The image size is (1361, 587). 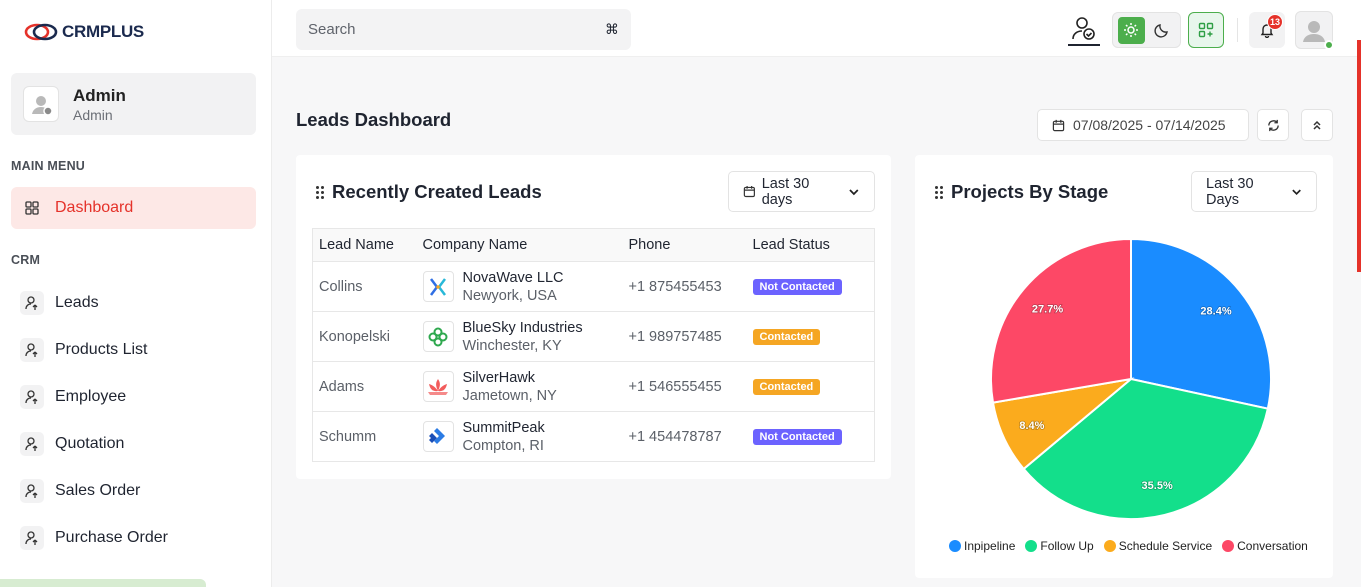 I want to click on user-profile-card: Admin Admin, so click(x=133, y=104).